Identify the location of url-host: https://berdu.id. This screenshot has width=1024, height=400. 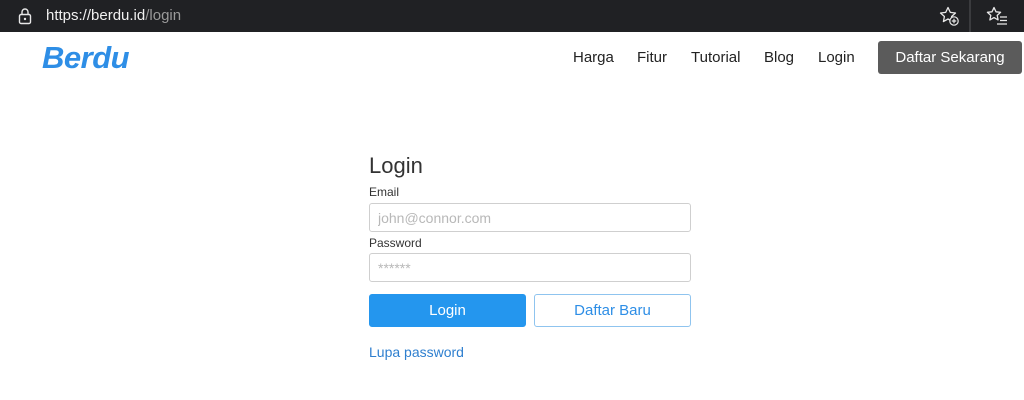
(96, 15).